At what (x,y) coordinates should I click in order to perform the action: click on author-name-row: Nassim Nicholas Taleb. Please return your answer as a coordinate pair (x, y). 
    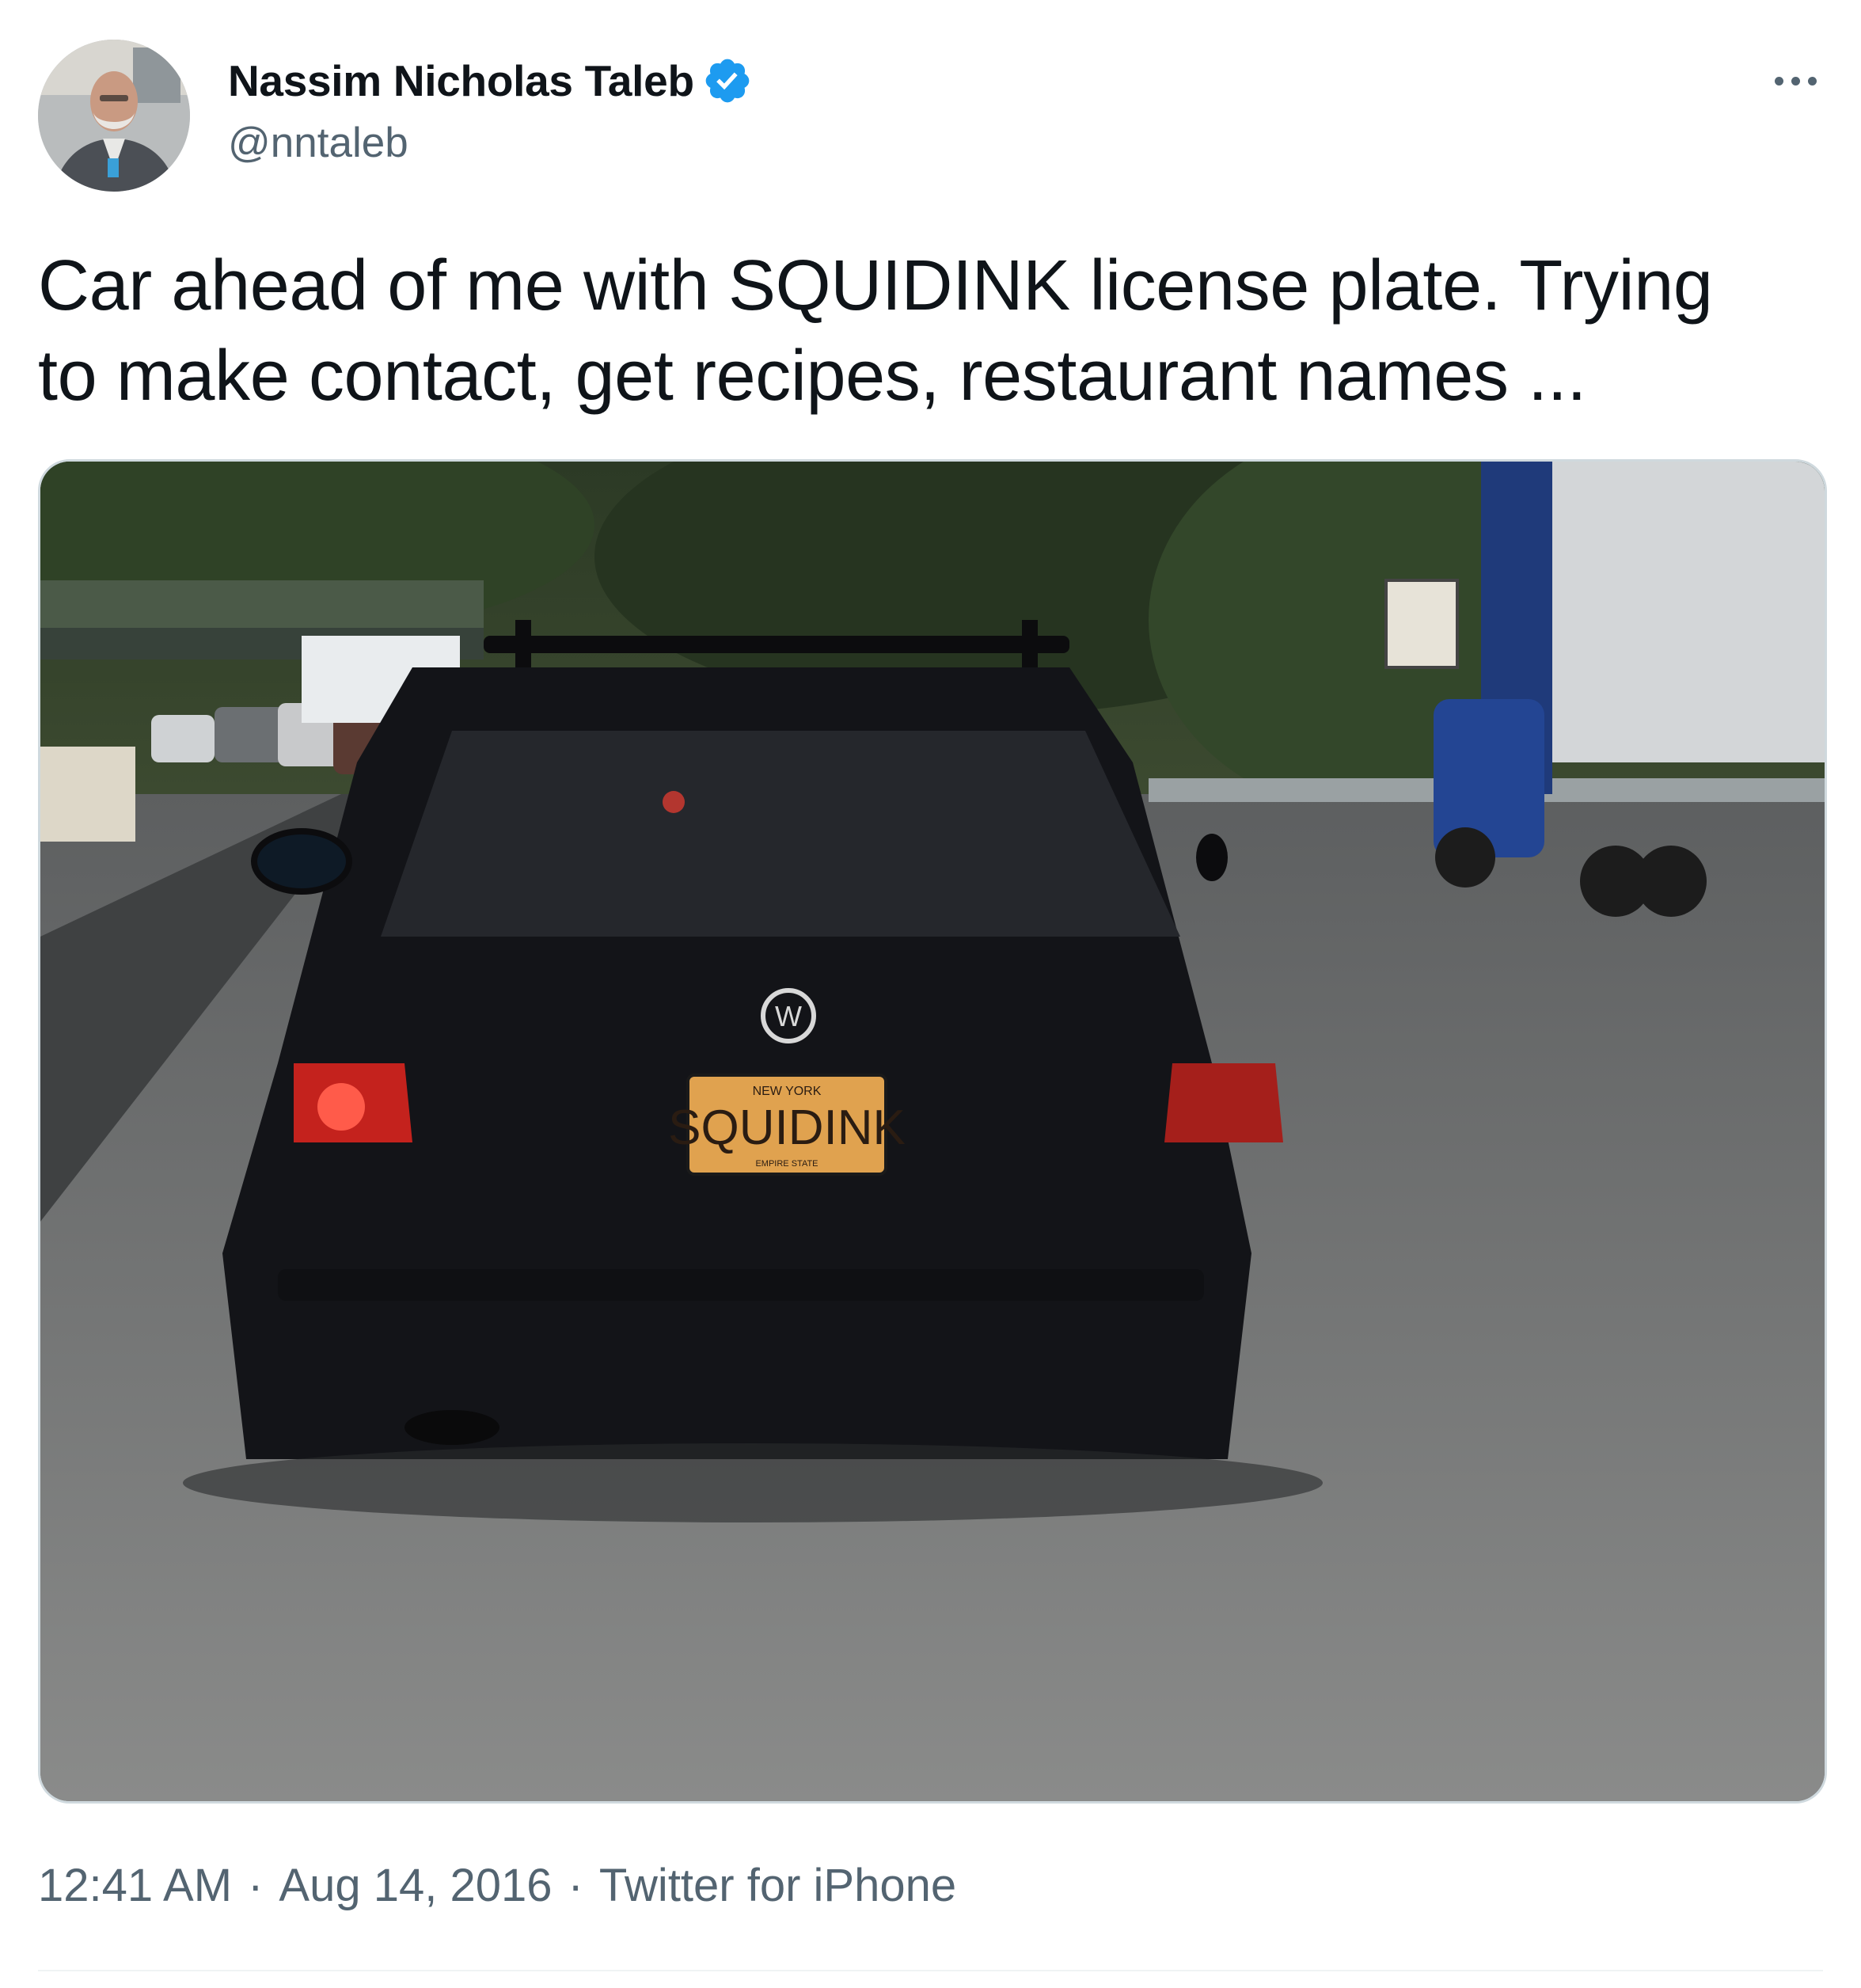
    Looking at the image, I should click on (491, 80).